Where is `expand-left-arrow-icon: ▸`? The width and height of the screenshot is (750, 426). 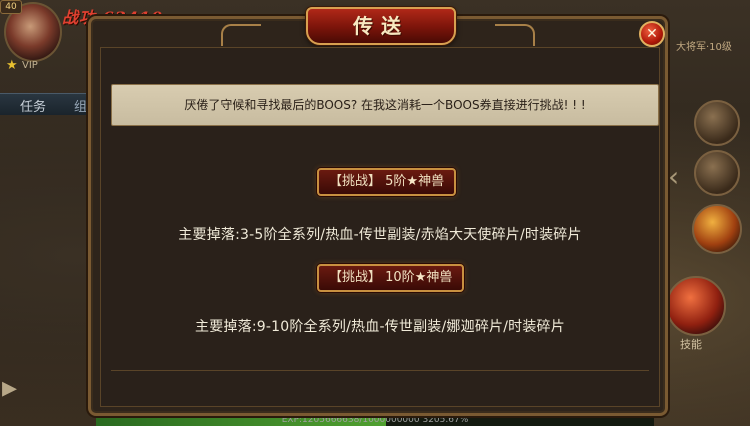 expand-left-arrow-icon: ▸ is located at coordinates (13, 388).